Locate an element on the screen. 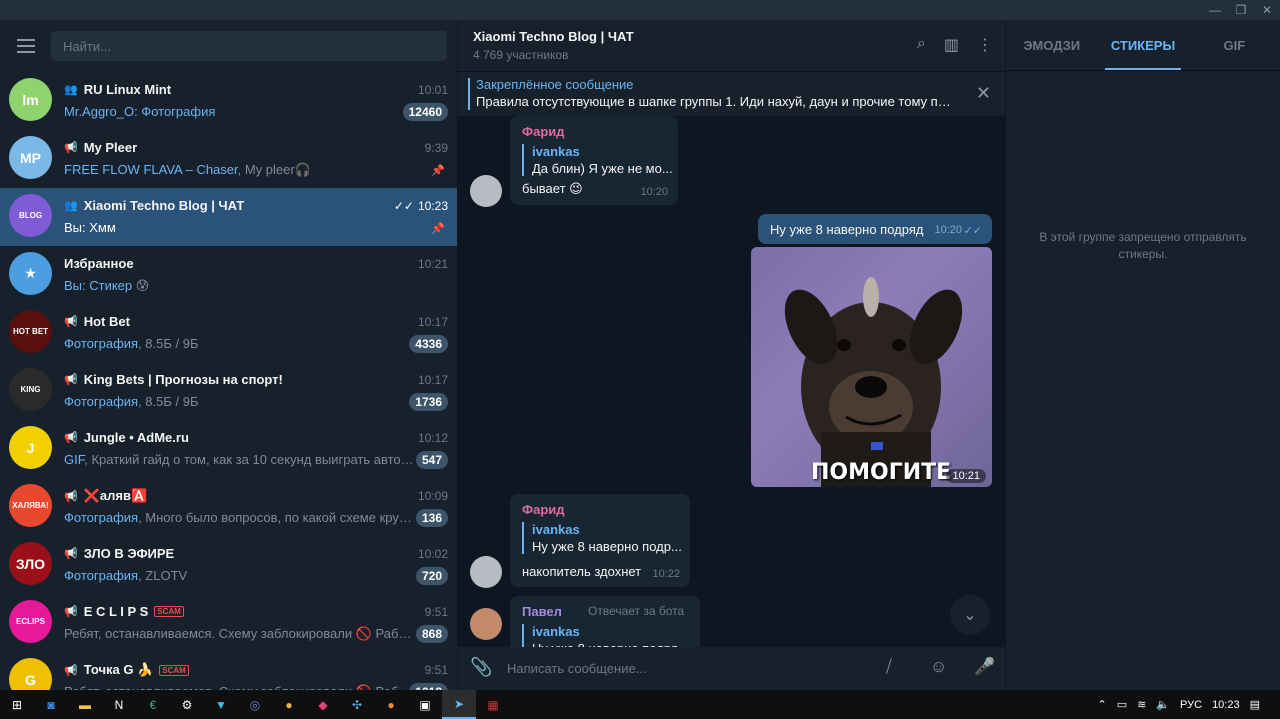 The image size is (1280, 719). chat-time: 9:39 is located at coordinates (436, 148).